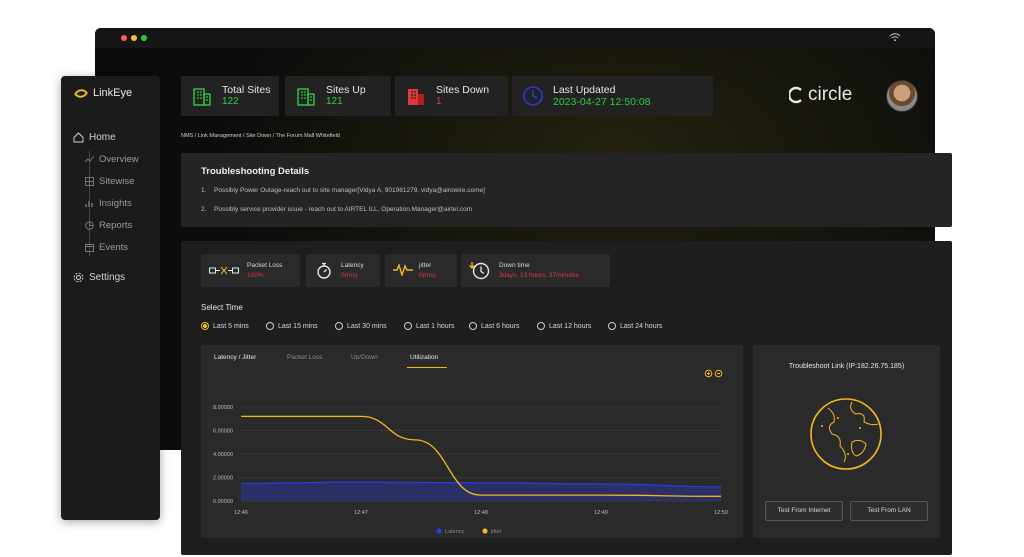 The height and width of the screenshot is (557, 1024). I want to click on last-updated-label: Last Updated, so click(584, 90).